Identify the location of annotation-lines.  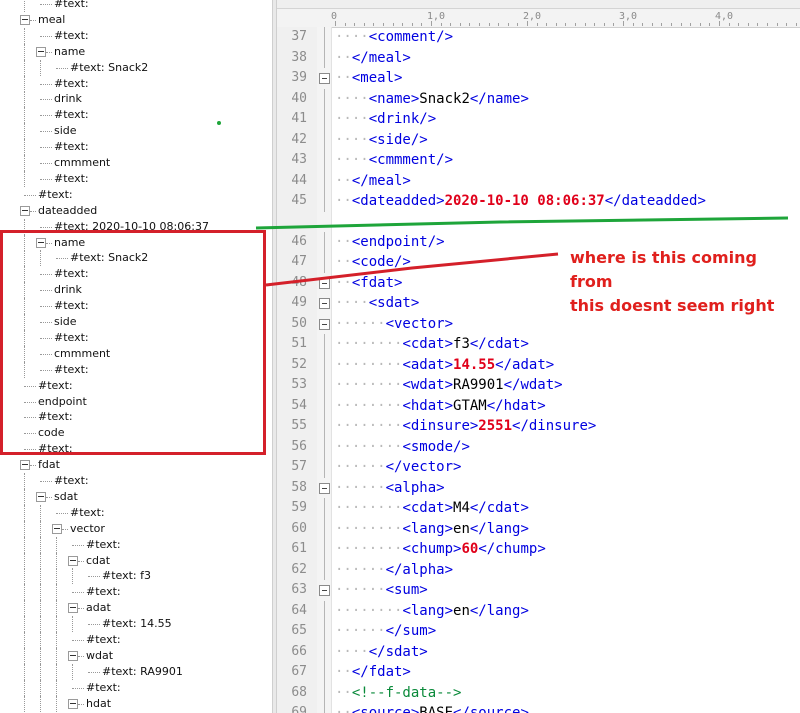
(522, 251).